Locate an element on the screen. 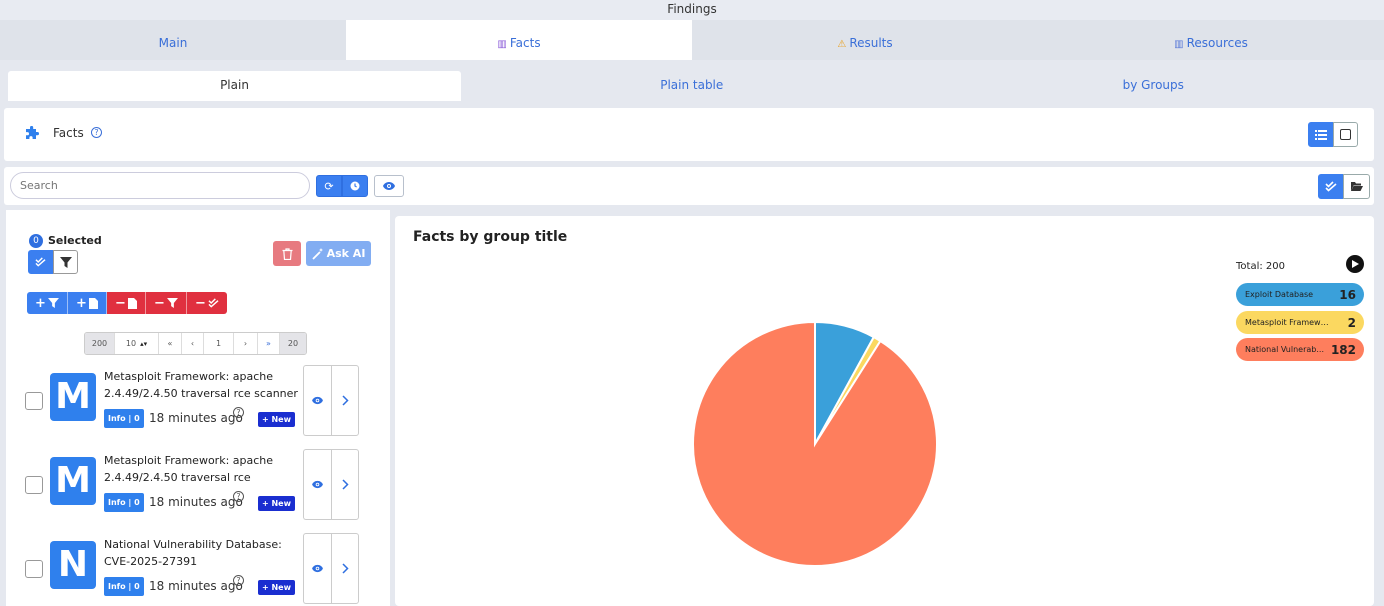 The image size is (1384, 606). pie-slice-national-vulnerability-database is located at coordinates (815, 443).